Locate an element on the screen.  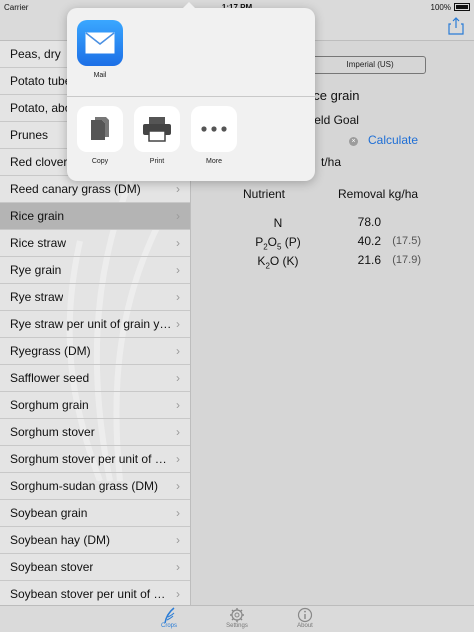
nutrient-value-k: 21.6 is located at coordinates (369, 260).